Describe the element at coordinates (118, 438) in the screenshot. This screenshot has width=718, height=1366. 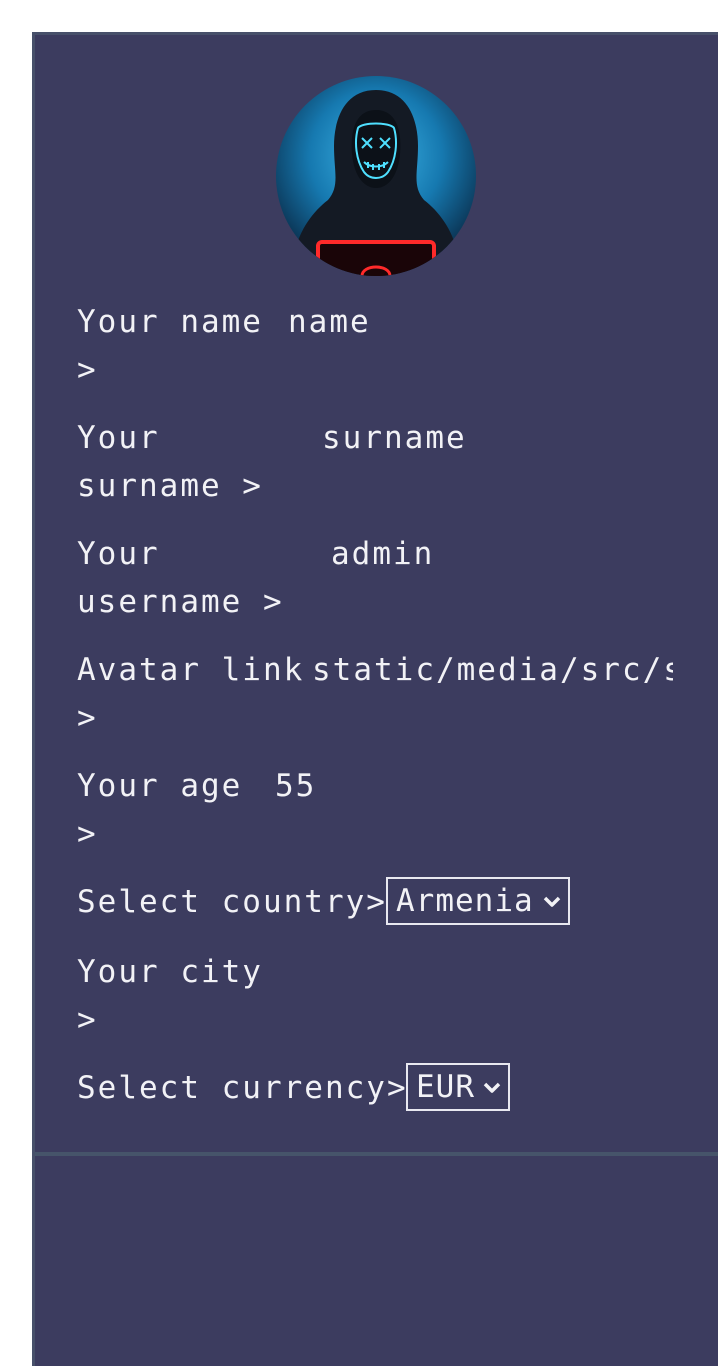
I see `surname-label: Your` at that location.